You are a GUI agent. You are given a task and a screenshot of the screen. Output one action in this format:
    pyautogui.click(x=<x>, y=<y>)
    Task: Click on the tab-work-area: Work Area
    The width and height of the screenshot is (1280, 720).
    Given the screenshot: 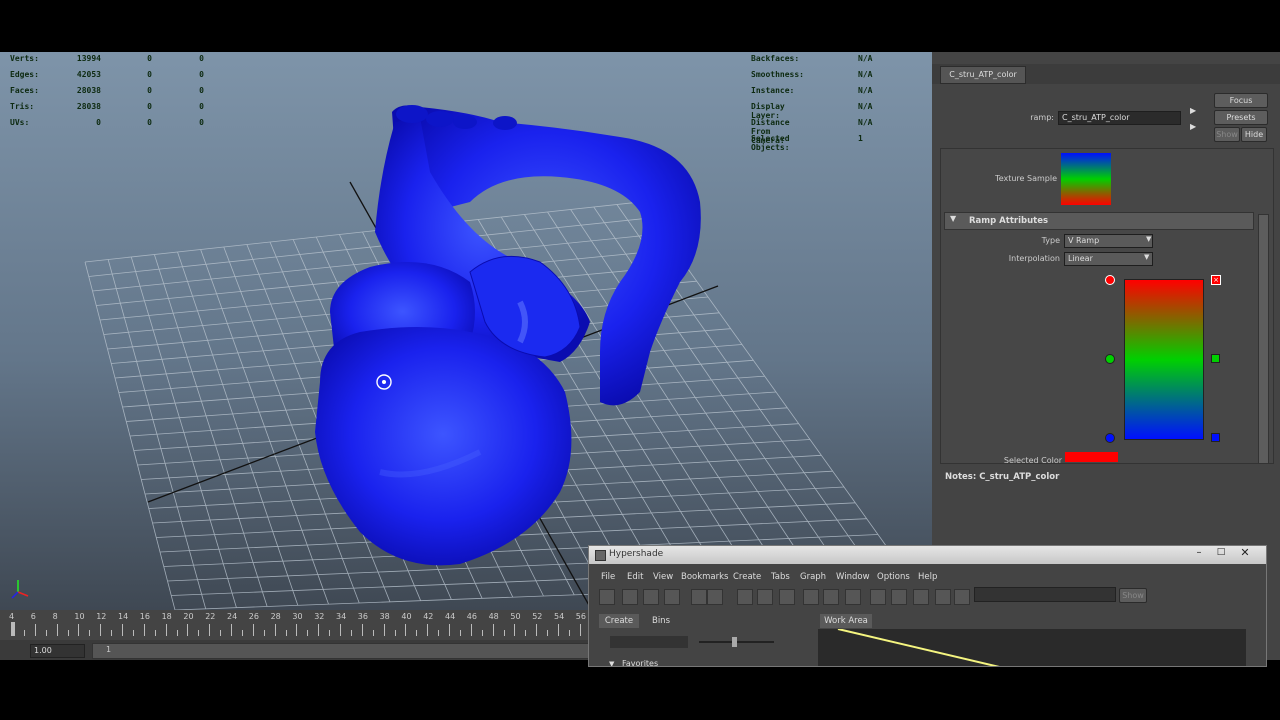 What is the action you would take?
    pyautogui.click(x=846, y=621)
    